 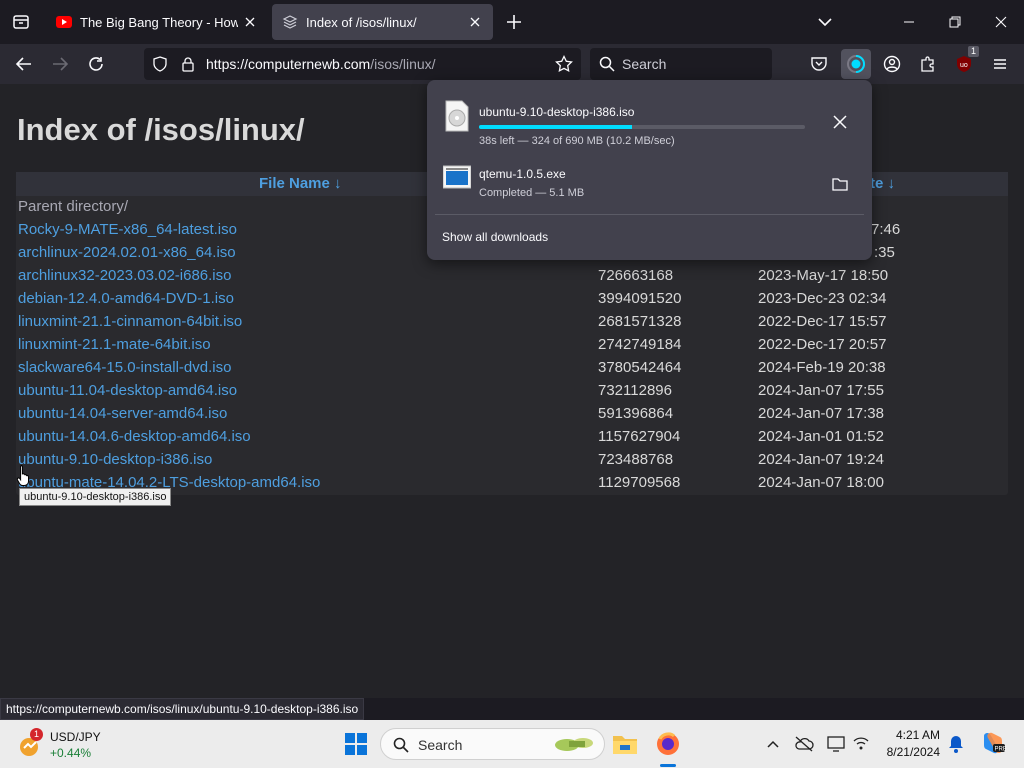 What do you see at coordinates (836, 744) in the screenshot?
I see `display-button` at bounding box center [836, 744].